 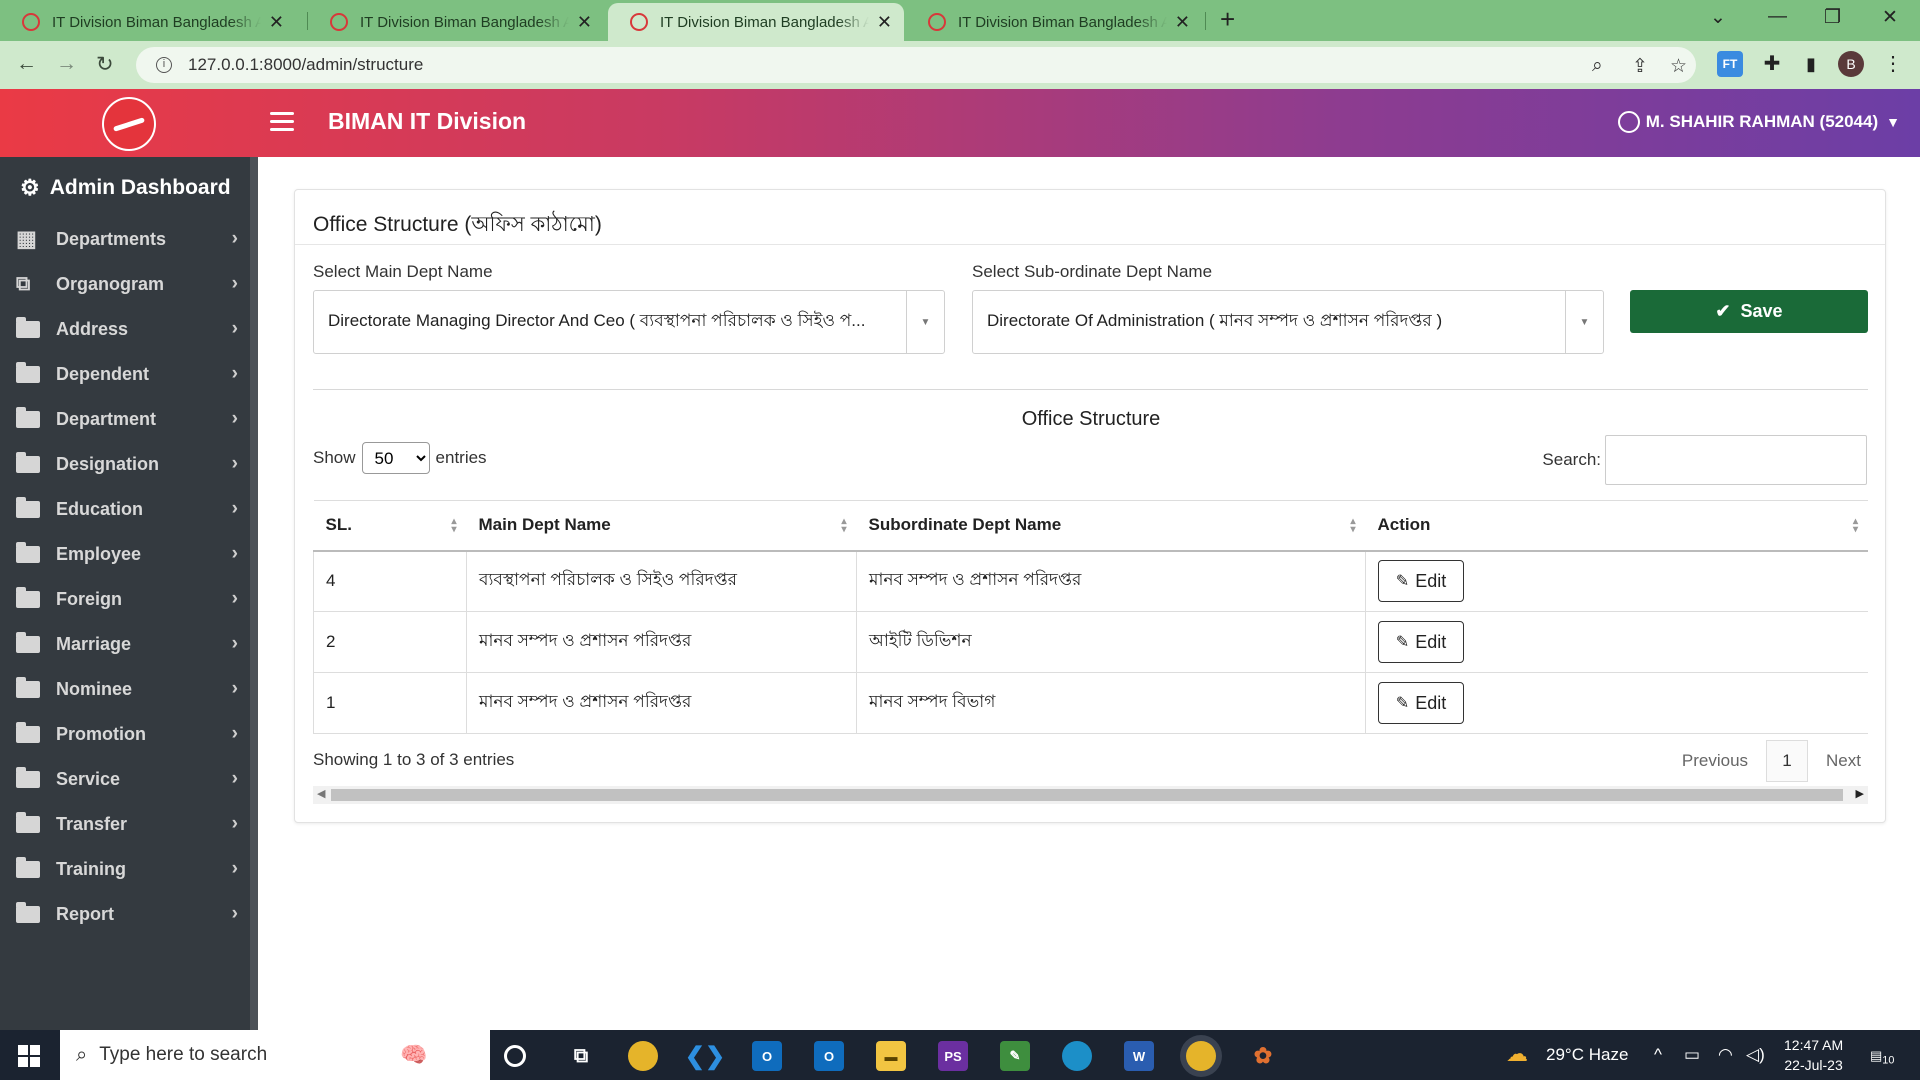 What do you see at coordinates (1813, 1055) in the screenshot?
I see `taskbar-clock: 12:47 AM 22-Jul-23` at bounding box center [1813, 1055].